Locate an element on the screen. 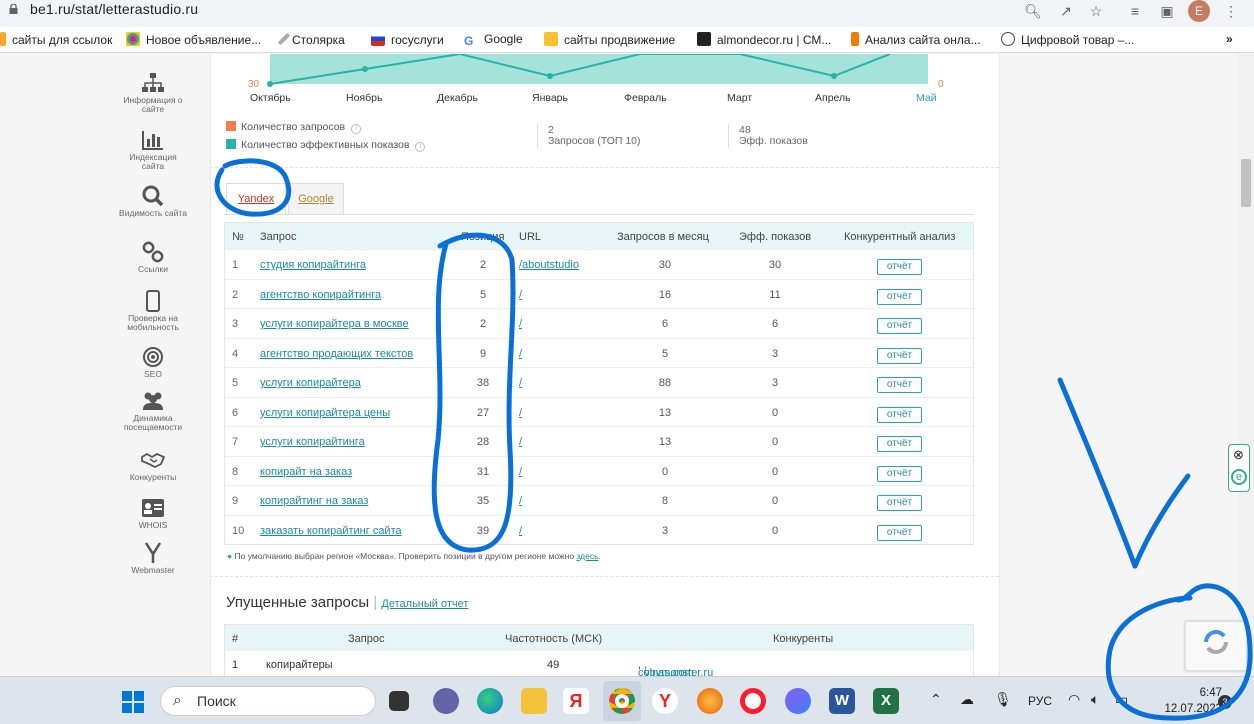  share-icon: ↗ is located at coordinates (1066, 11).